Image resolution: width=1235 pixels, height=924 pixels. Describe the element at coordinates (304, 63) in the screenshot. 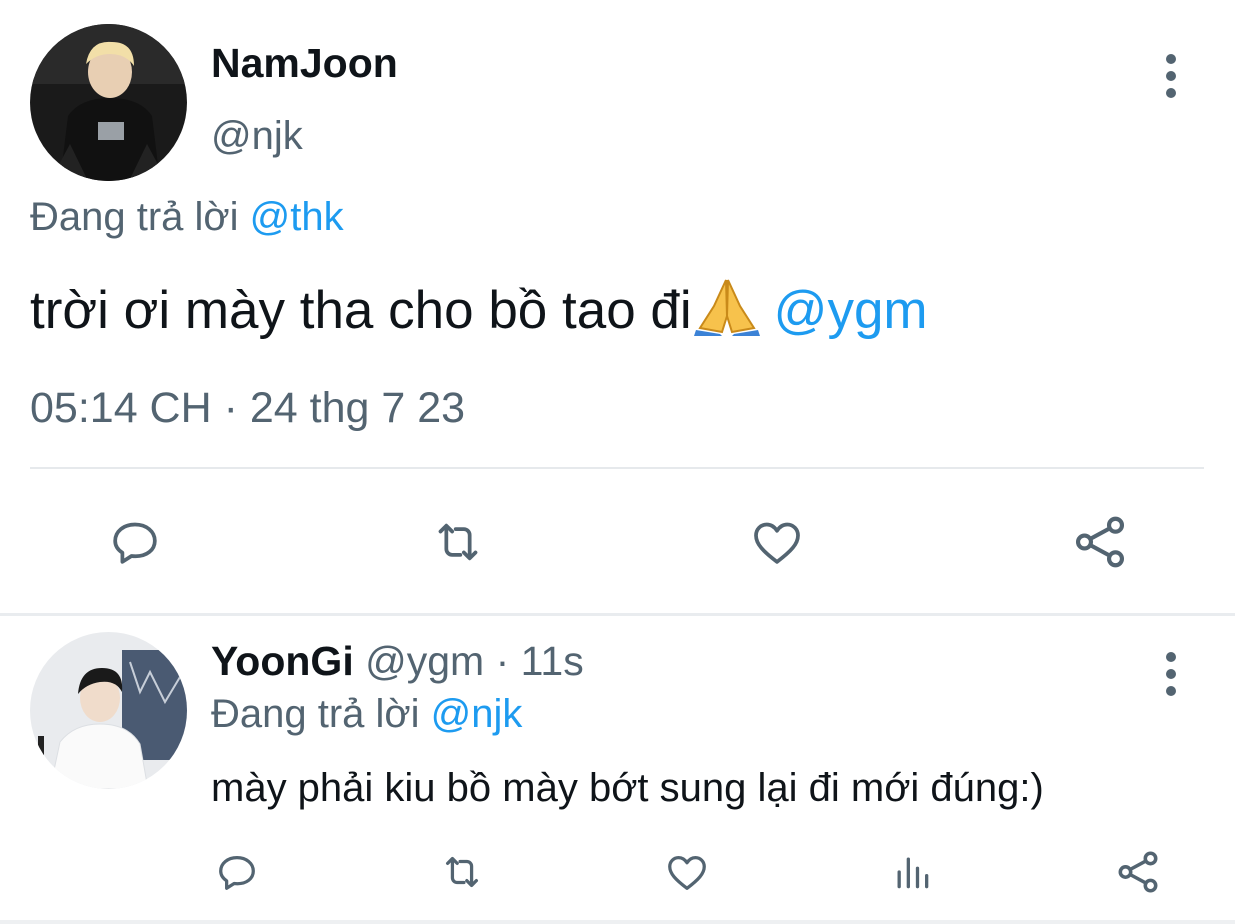

I see `main-display-name: NamJoon` at that location.